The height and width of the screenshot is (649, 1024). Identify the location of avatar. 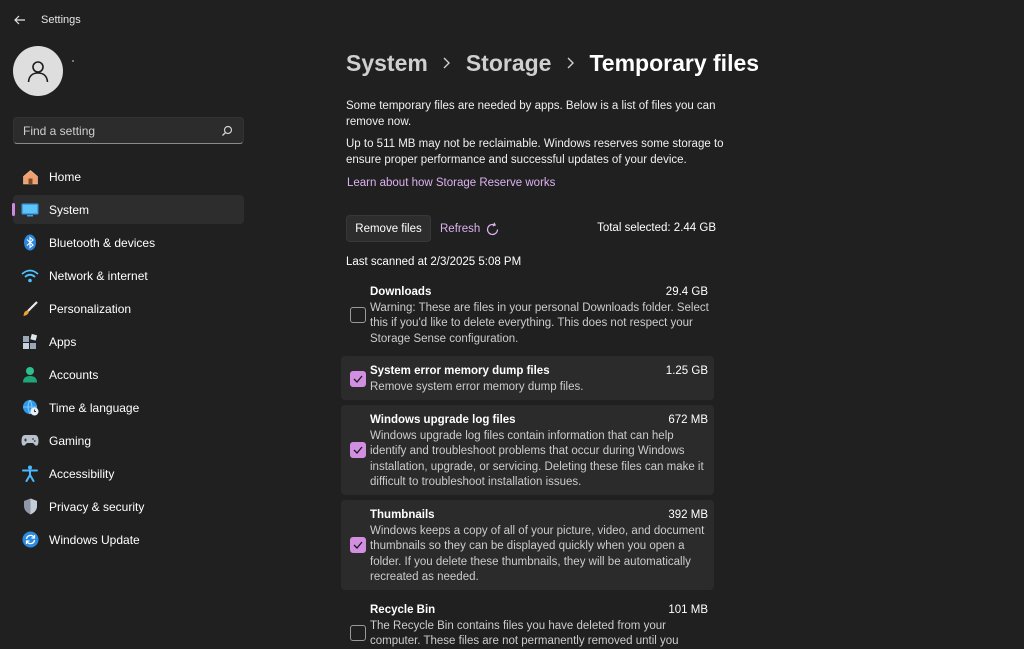
(38, 71).